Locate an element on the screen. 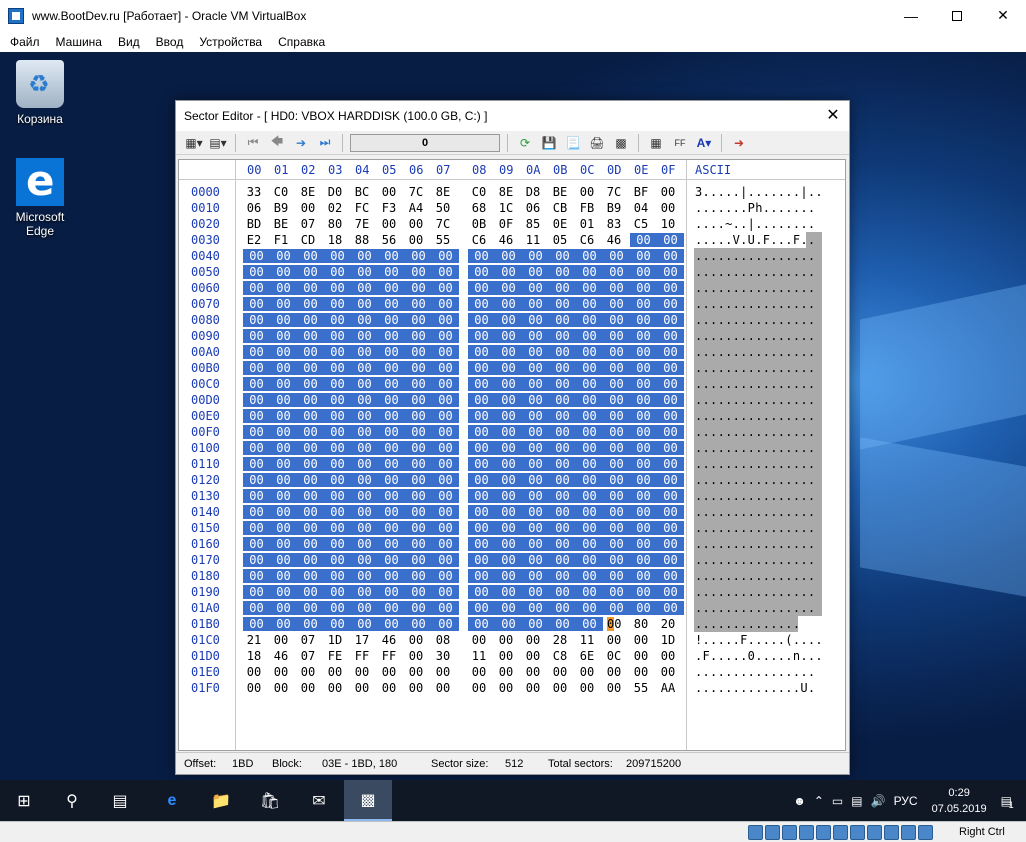 This screenshot has height=842, width=1026. menu-help: Справка is located at coordinates (301, 42).